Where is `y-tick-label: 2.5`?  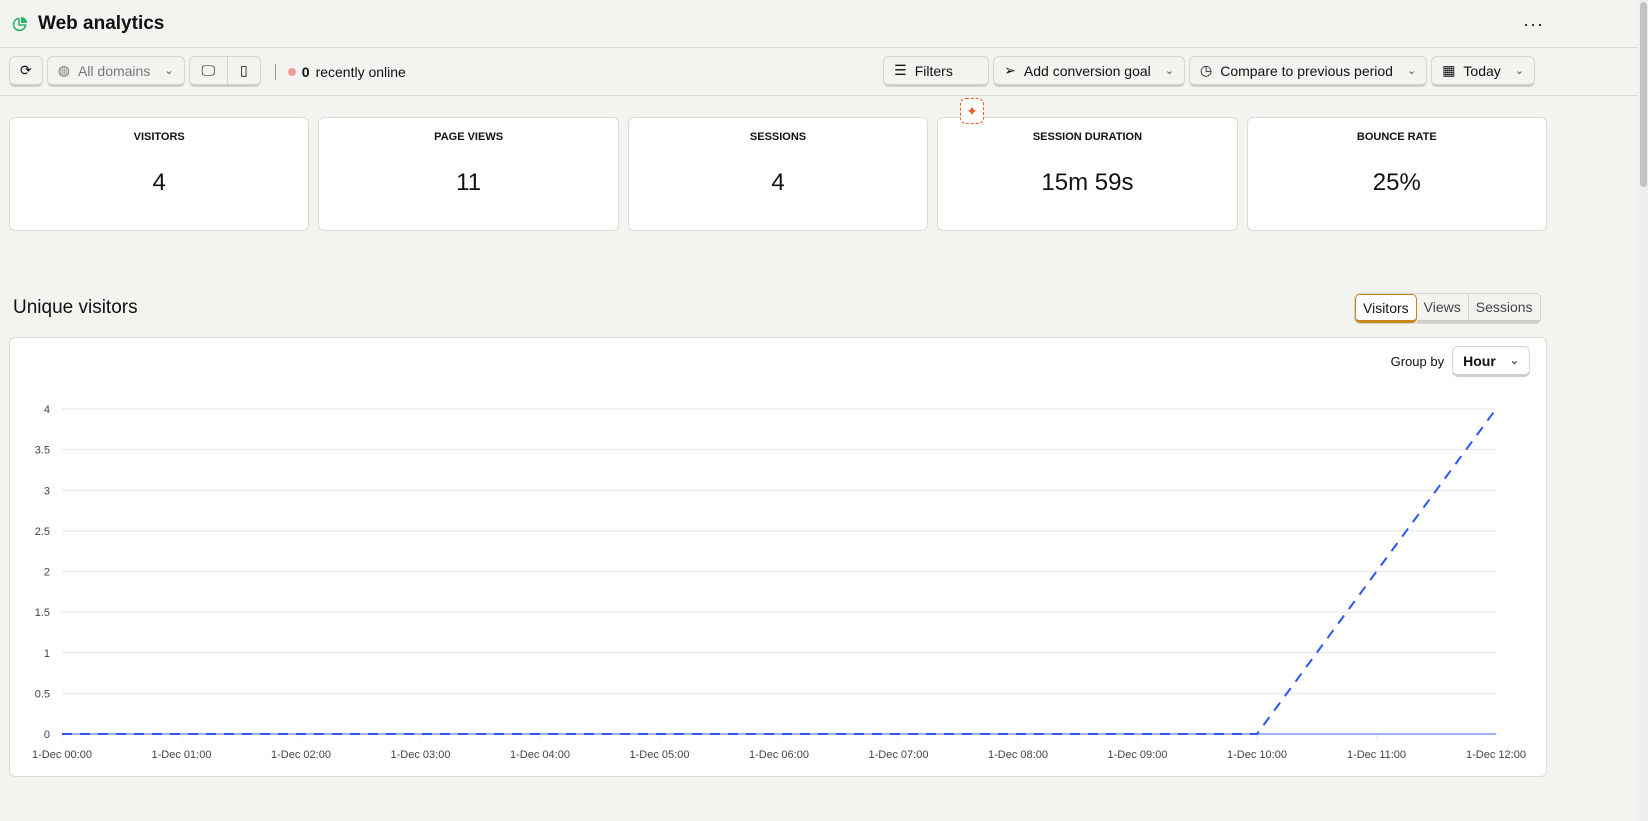
y-tick-label: 2.5 is located at coordinates (42, 532).